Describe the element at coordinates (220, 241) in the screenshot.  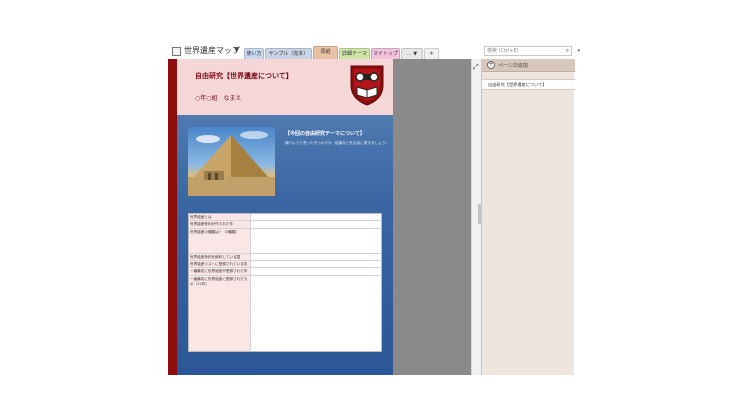
I see `table-row-label: 世界遺産の種類は？（3種類）` at that location.